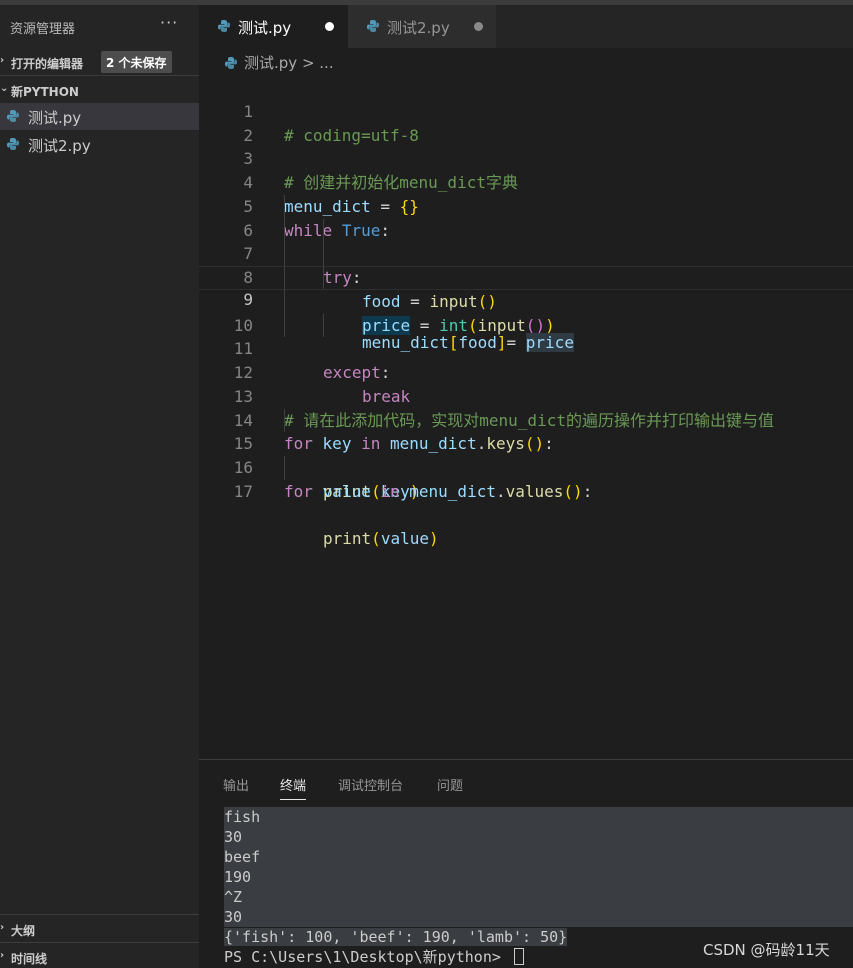 Image resolution: width=853 pixels, height=968 pixels. I want to click on open-editors-label: 打开的编辑器, so click(47, 64).